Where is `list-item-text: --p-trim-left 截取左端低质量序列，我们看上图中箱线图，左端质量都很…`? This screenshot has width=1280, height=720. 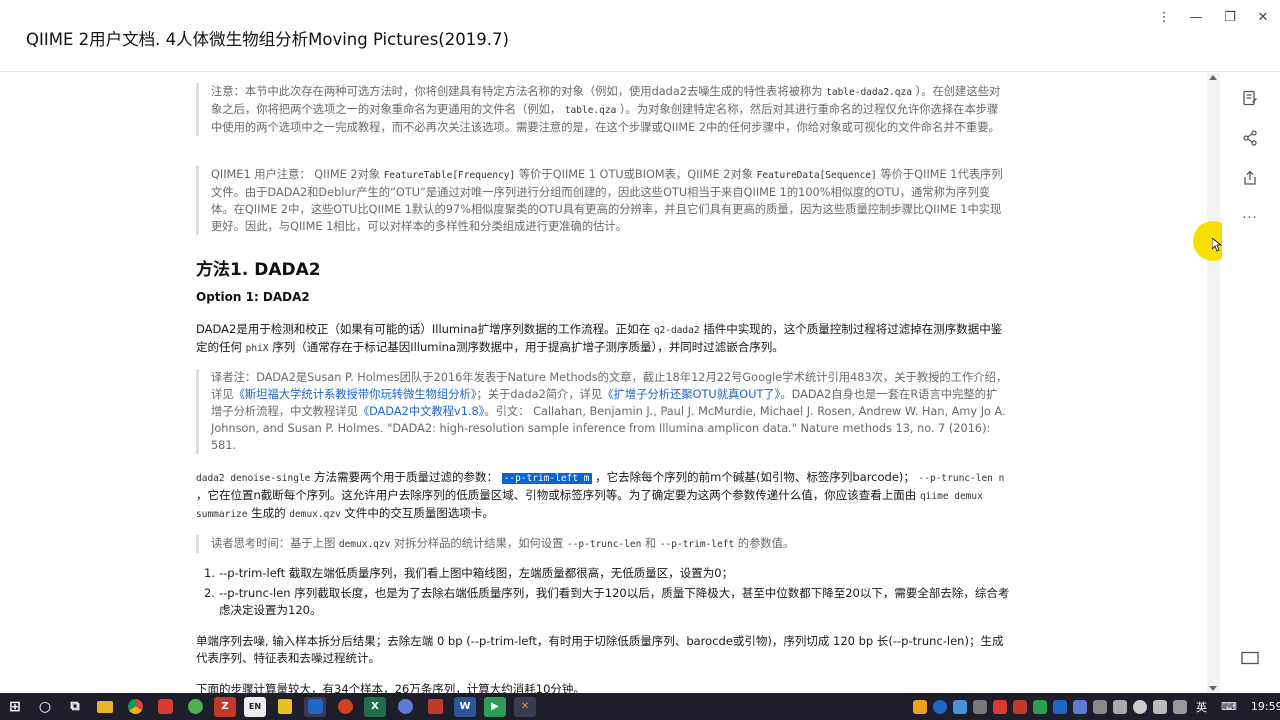
list-item-text: --p-trim-left 截取左端低质量序列，我们看上图中箱线图，左端质量都很… is located at coordinates (476, 573).